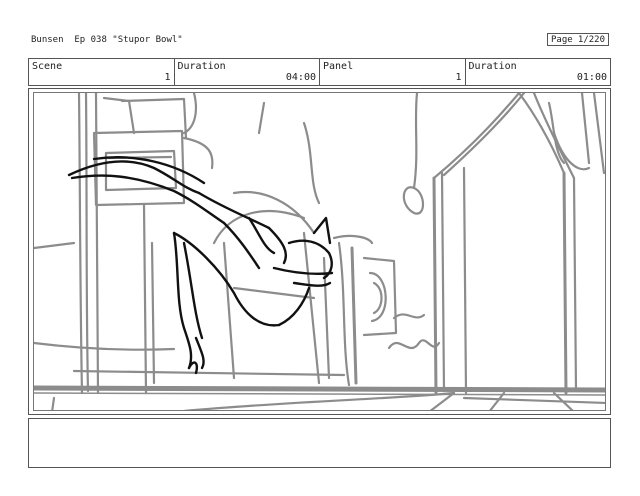  What do you see at coordinates (102, 72) in the screenshot?
I see `scene-cell: Scene 1` at bounding box center [102, 72].